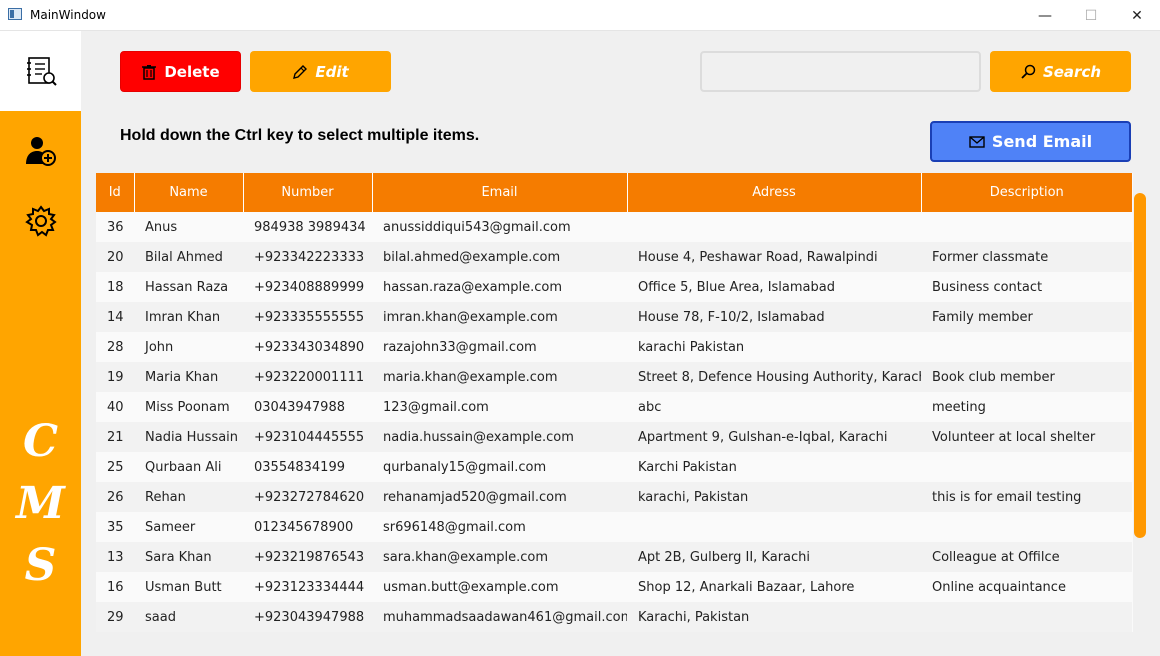 Image resolution: width=1160 pixels, height=656 pixels. Describe the element at coordinates (188, 527) in the screenshot. I see `cell-name: Sameer` at that location.